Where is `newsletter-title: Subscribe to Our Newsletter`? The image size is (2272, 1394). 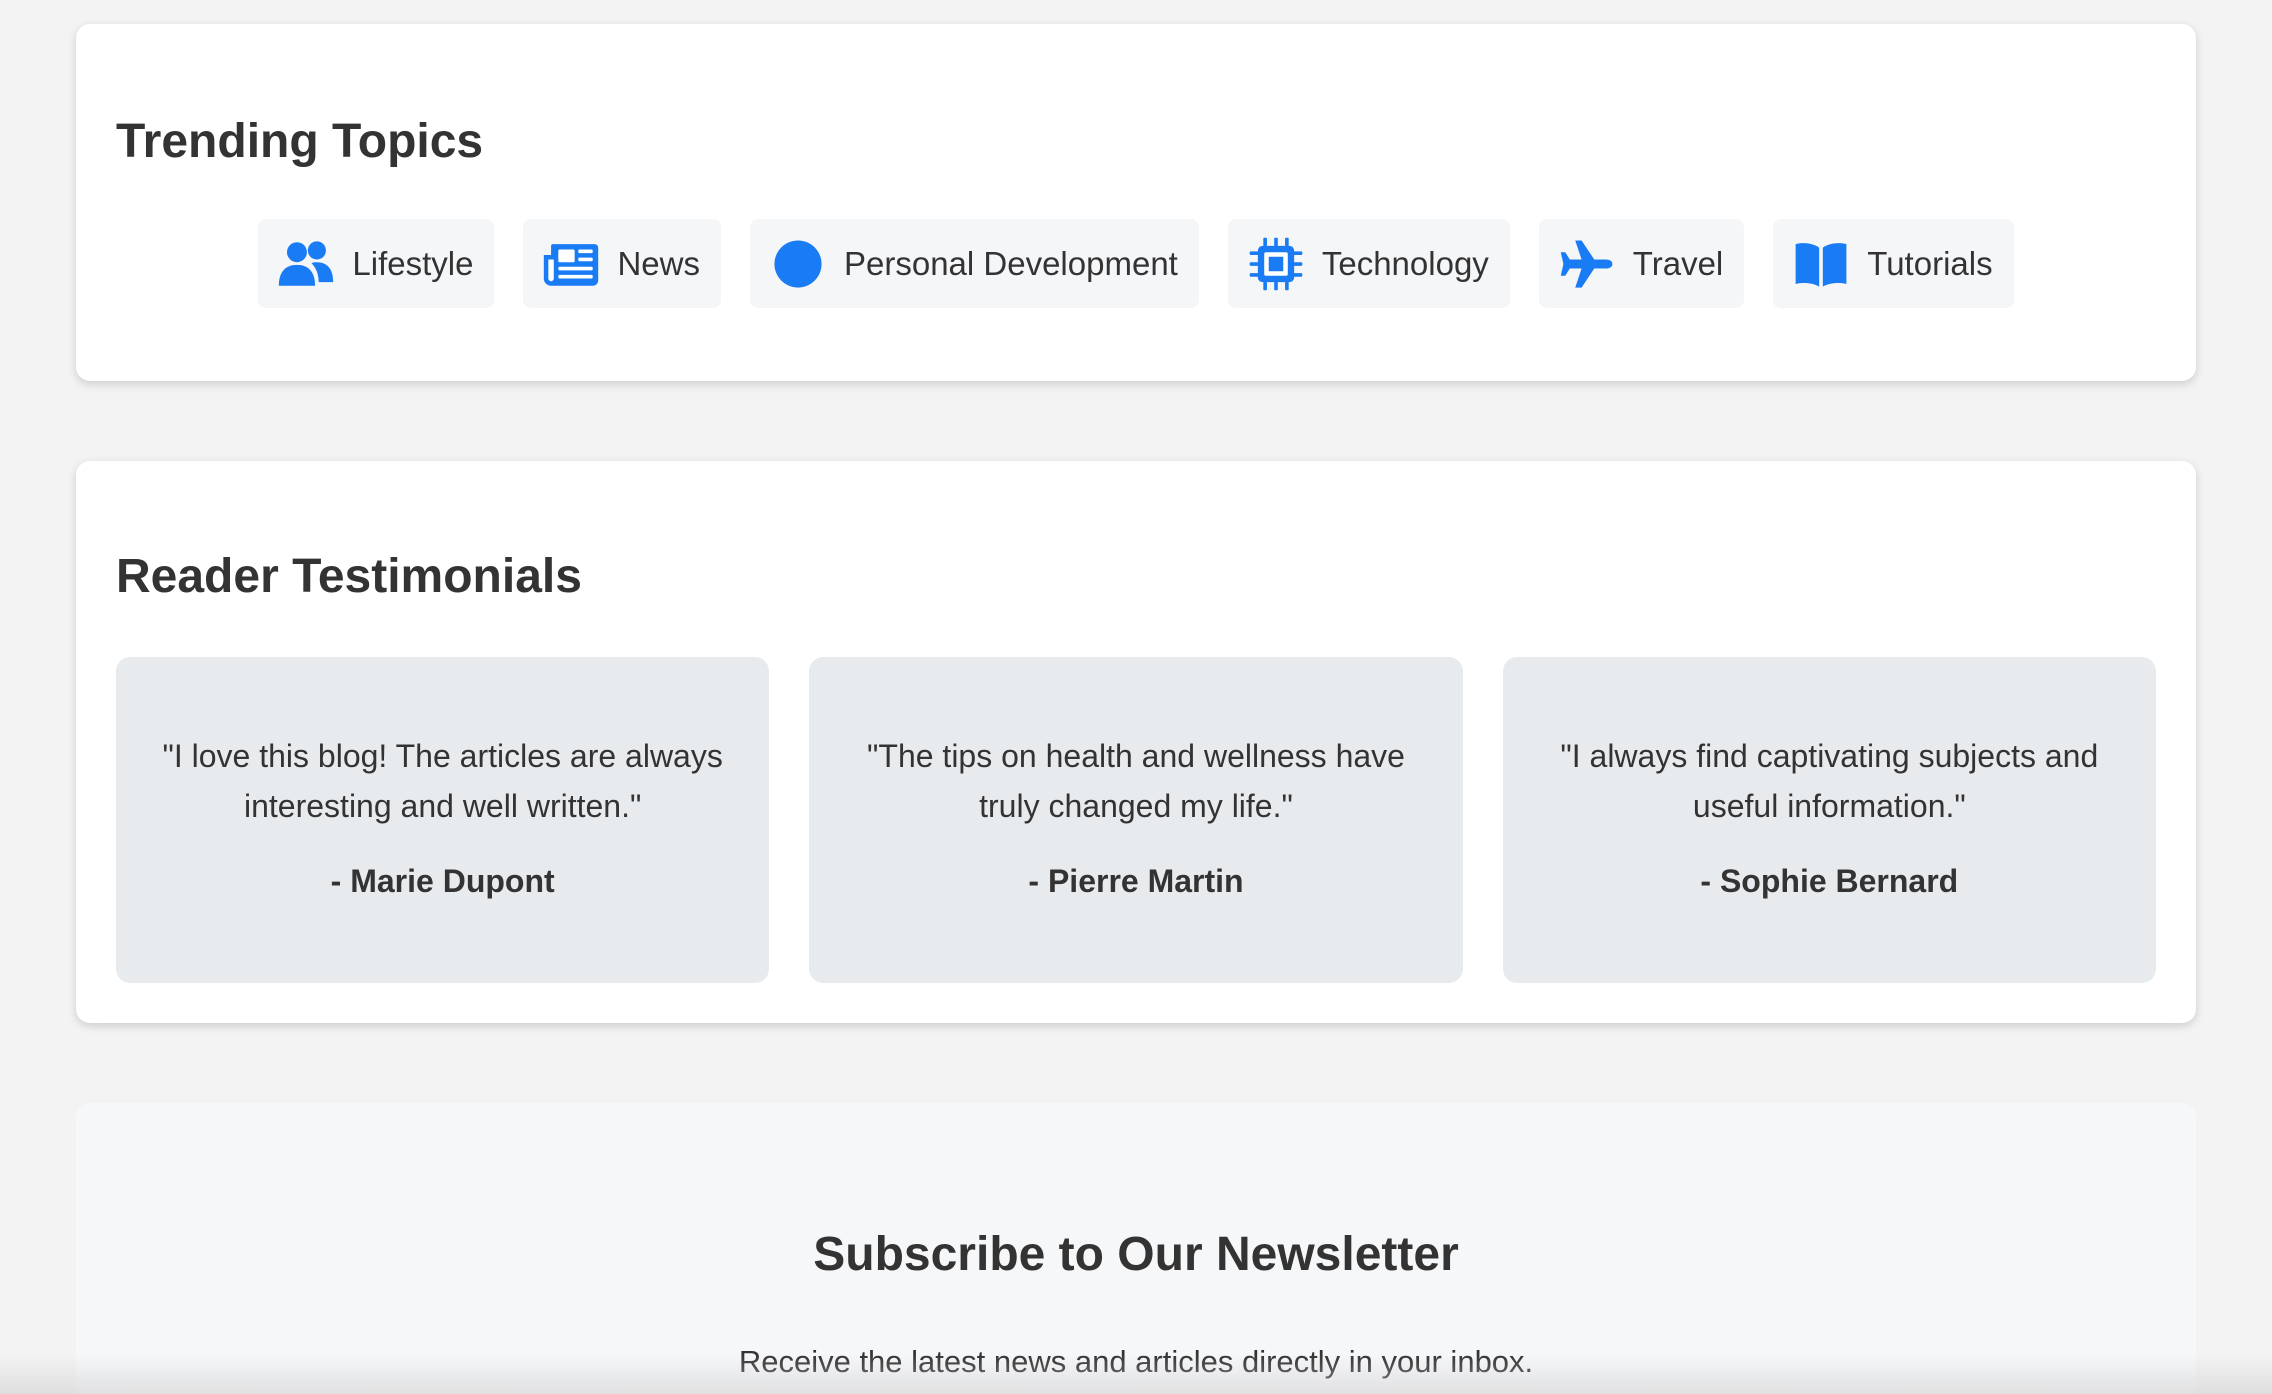 newsletter-title: Subscribe to Our Newsletter is located at coordinates (1136, 1254).